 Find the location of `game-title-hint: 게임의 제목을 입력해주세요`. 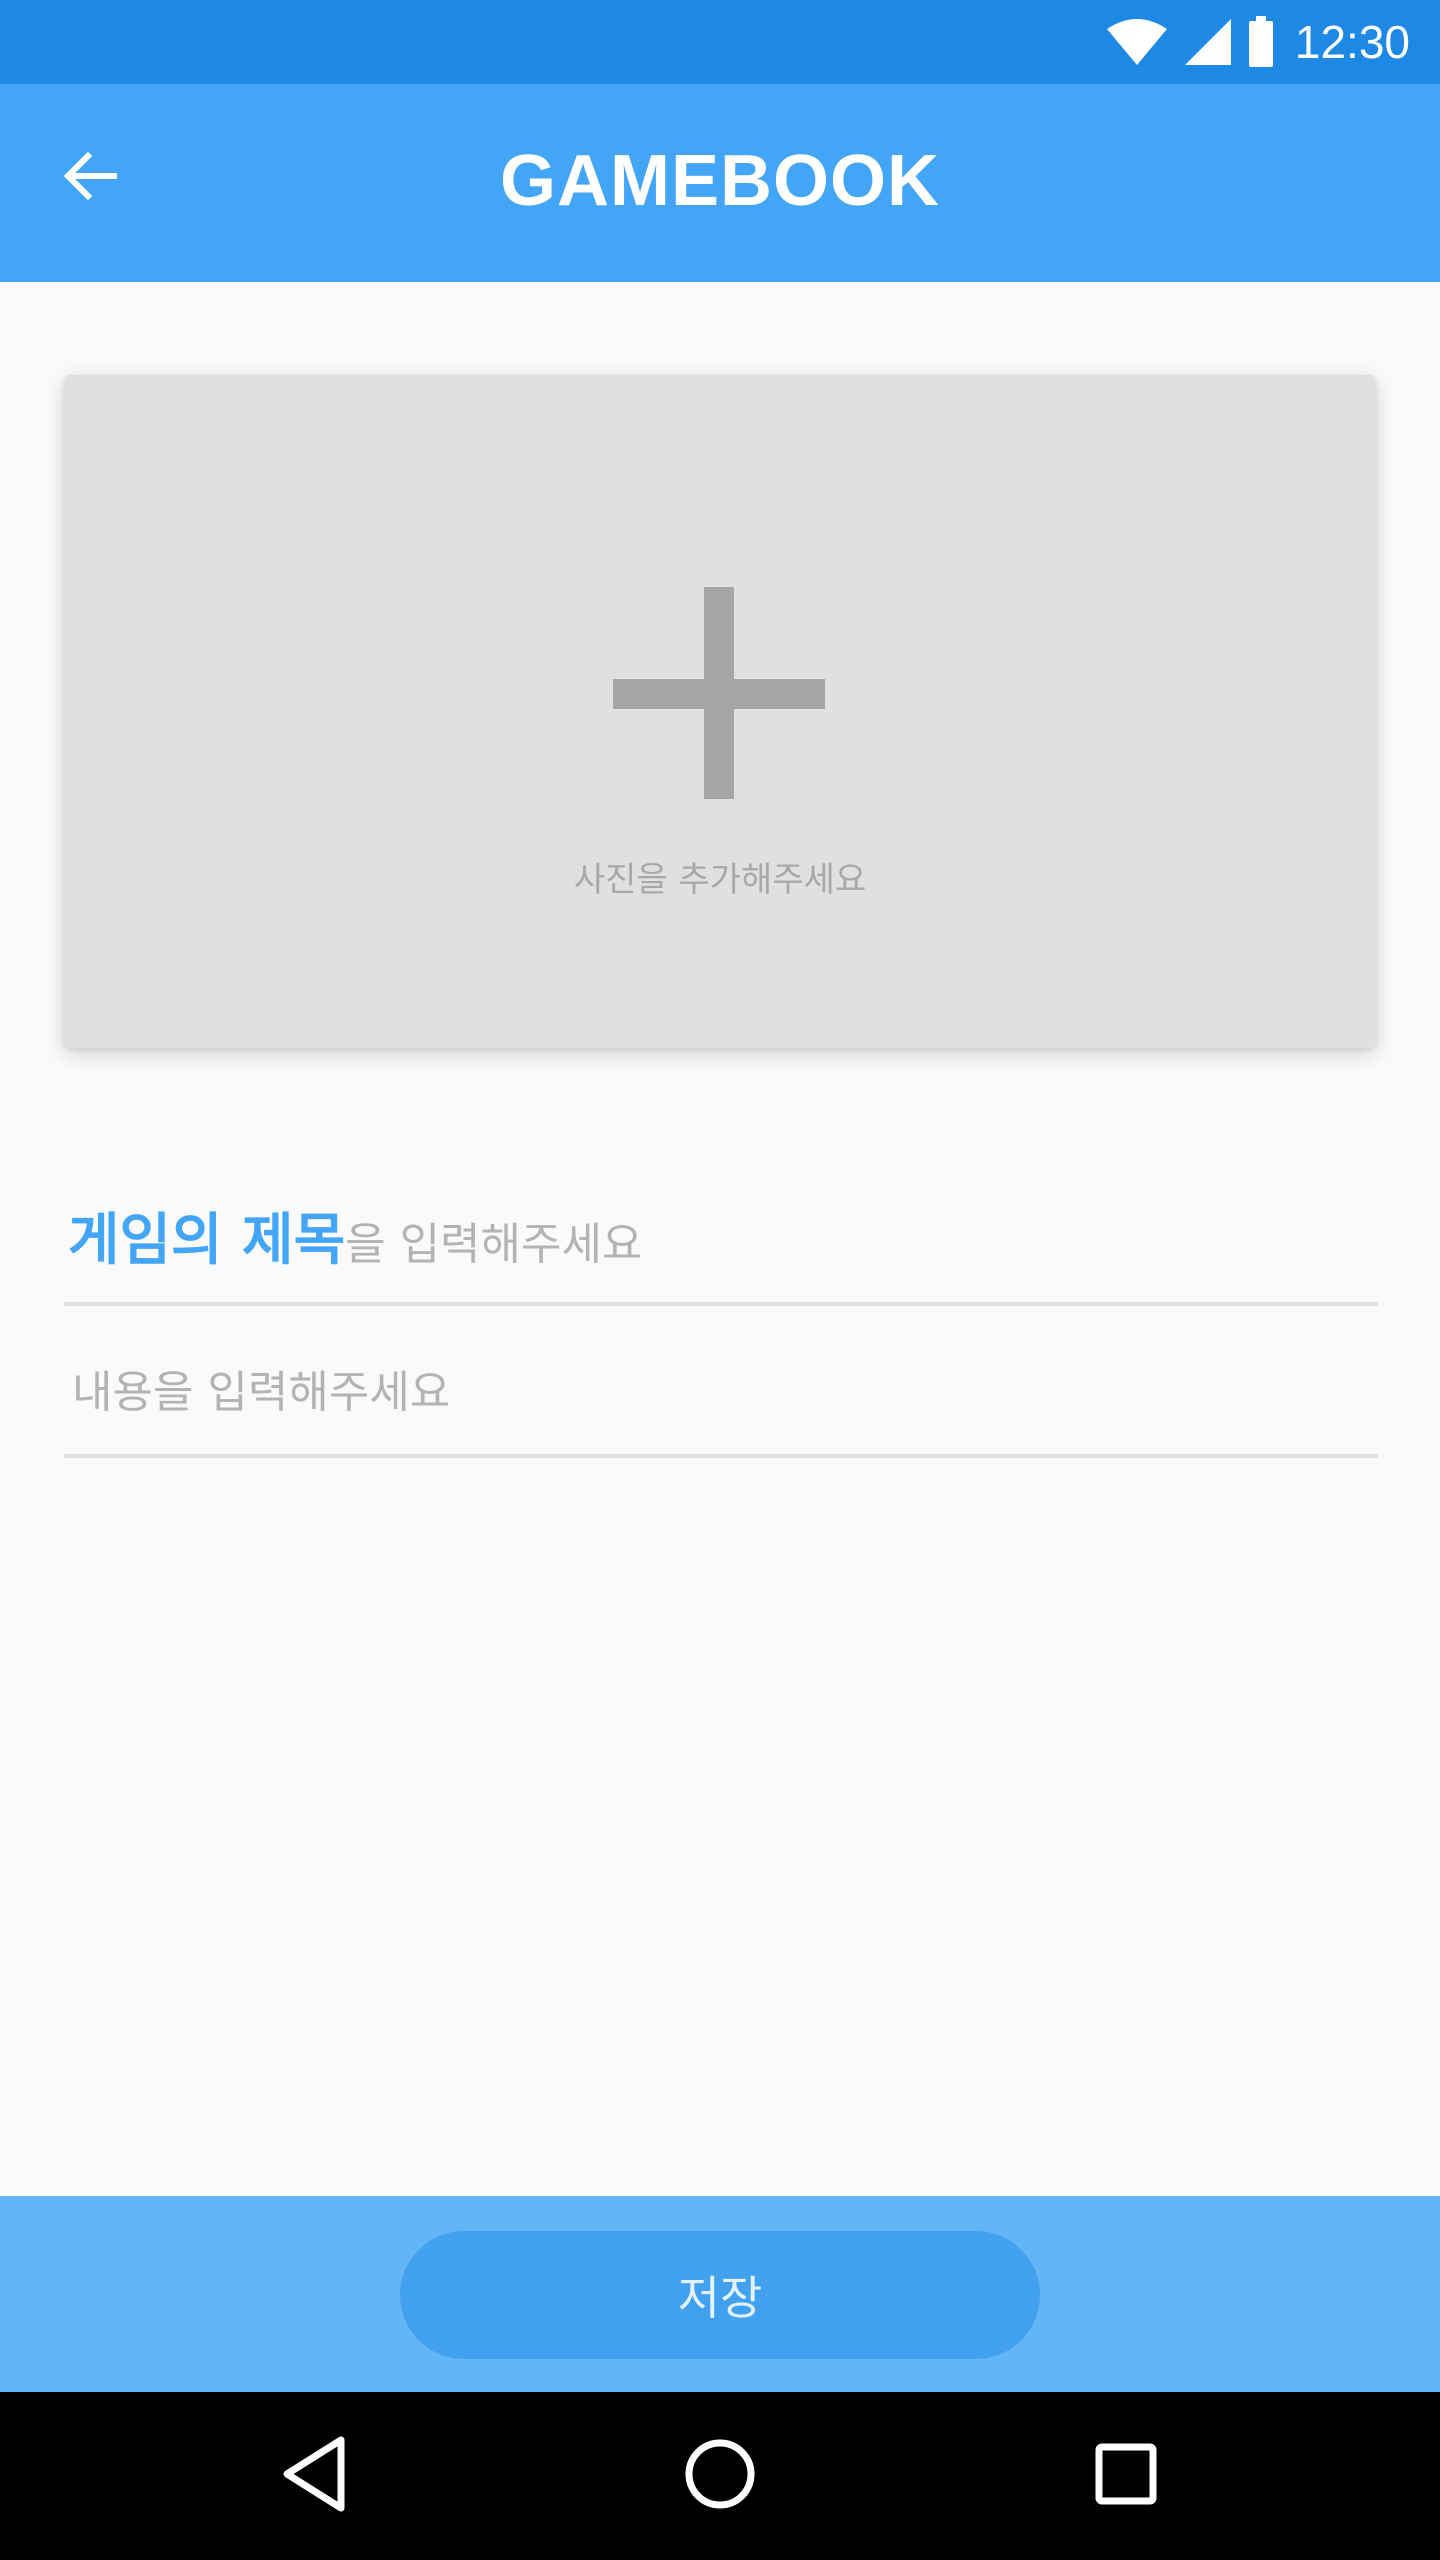

game-title-hint: 게임의 제목을 입력해주세요 is located at coordinates (355, 1235).